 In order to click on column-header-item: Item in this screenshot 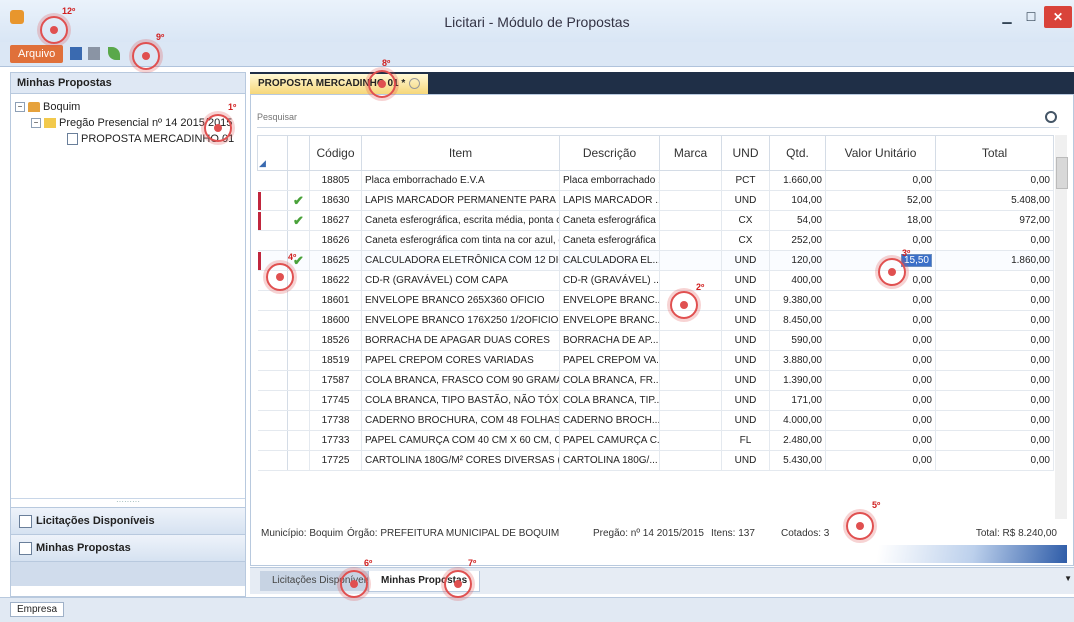, I will do `click(460, 153)`.